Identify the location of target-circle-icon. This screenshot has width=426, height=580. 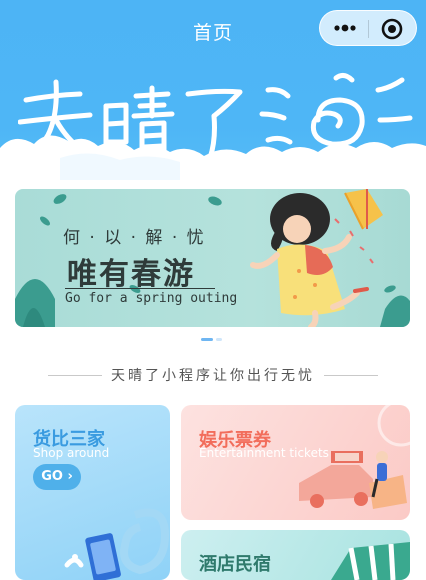
(392, 29).